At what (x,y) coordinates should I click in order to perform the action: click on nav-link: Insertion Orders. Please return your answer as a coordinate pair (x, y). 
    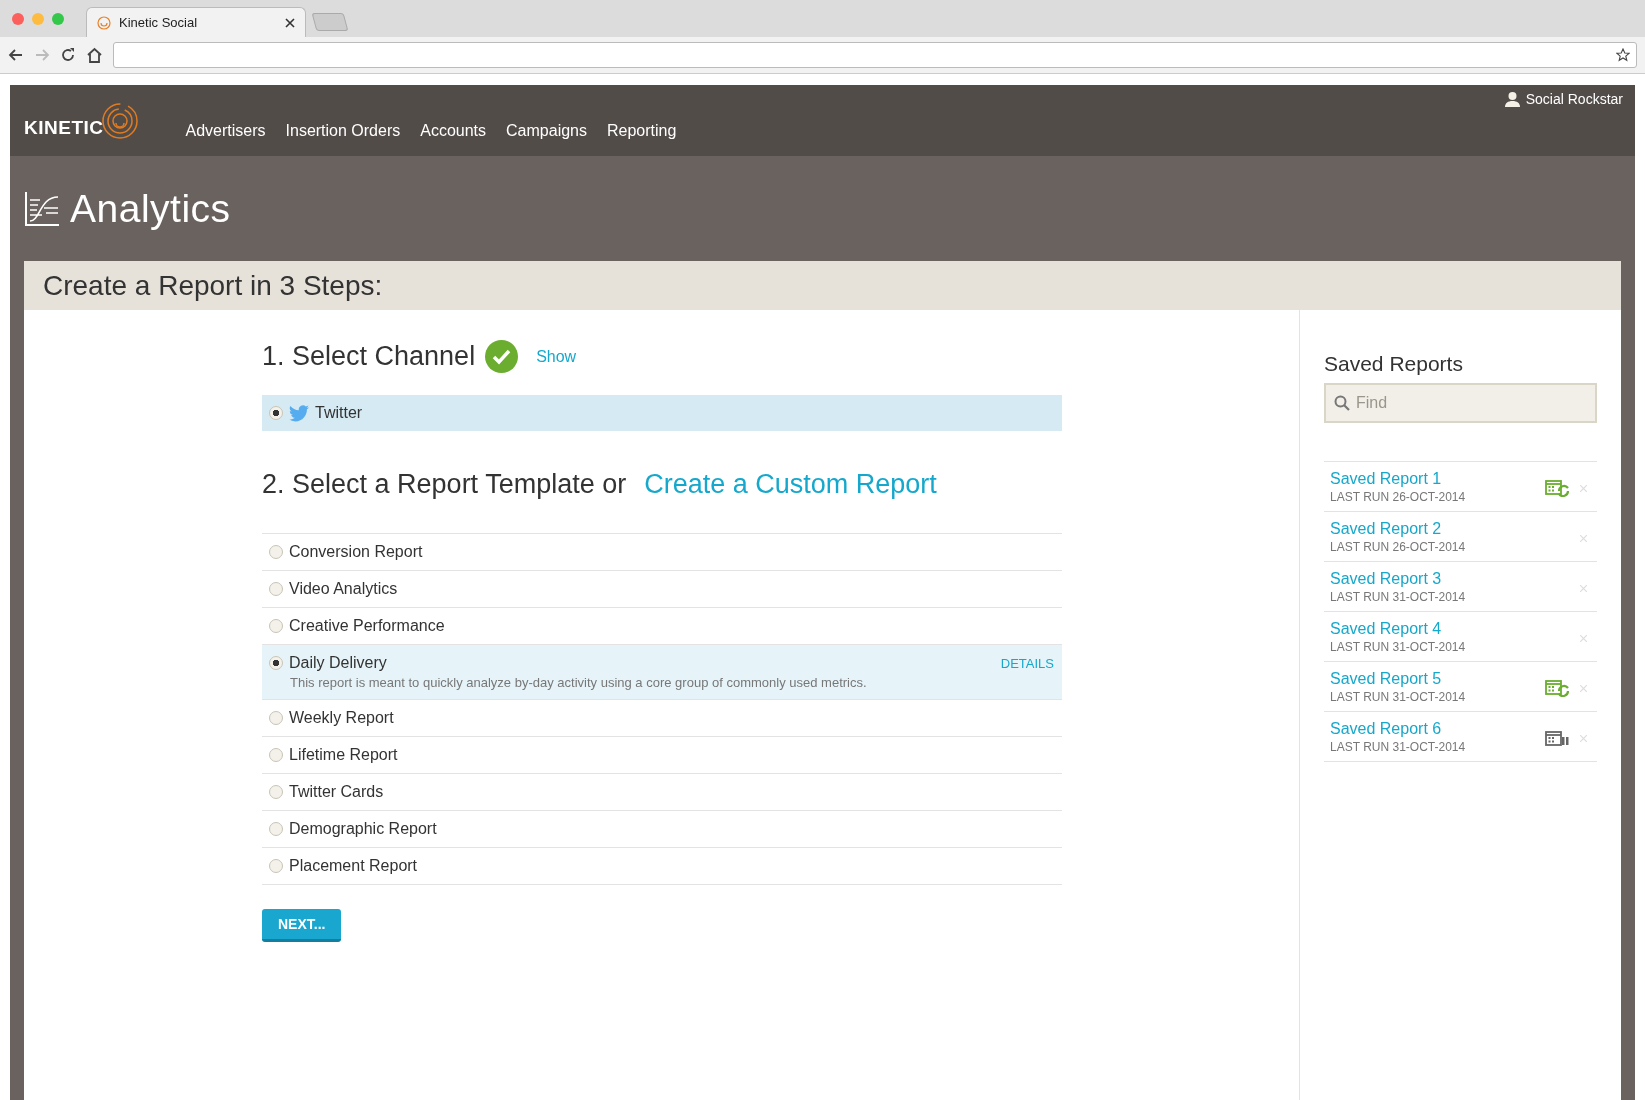
    Looking at the image, I should click on (343, 131).